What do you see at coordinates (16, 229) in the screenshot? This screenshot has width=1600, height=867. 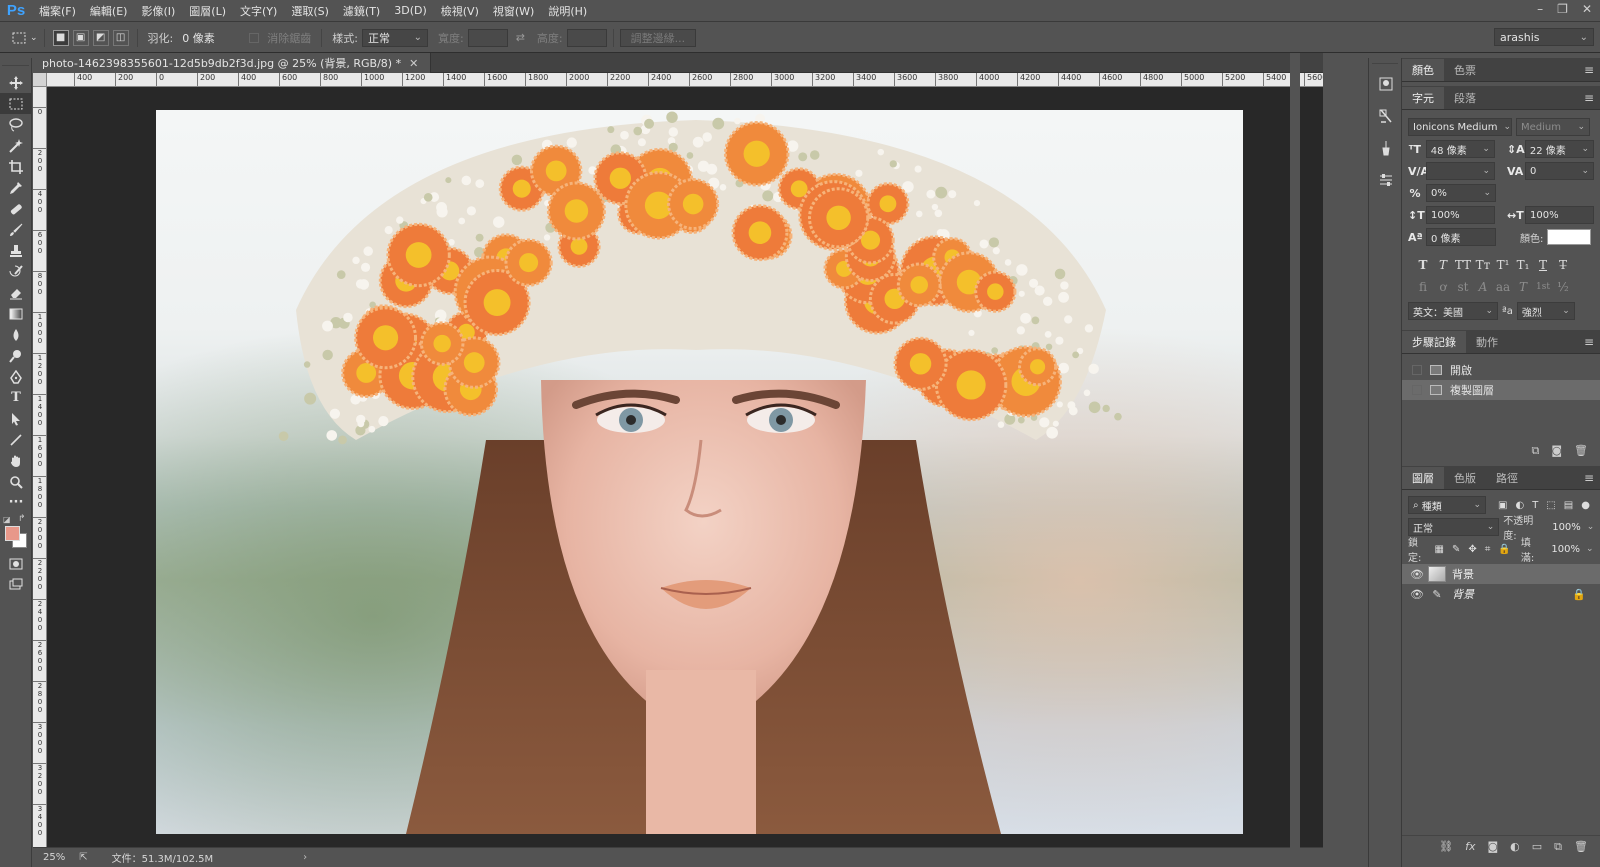 I see `brush-tool-icon` at bounding box center [16, 229].